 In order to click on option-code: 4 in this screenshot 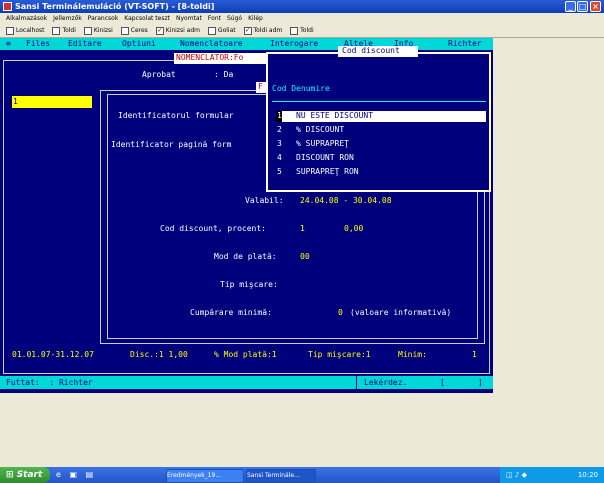, I will do `click(279, 157)`.